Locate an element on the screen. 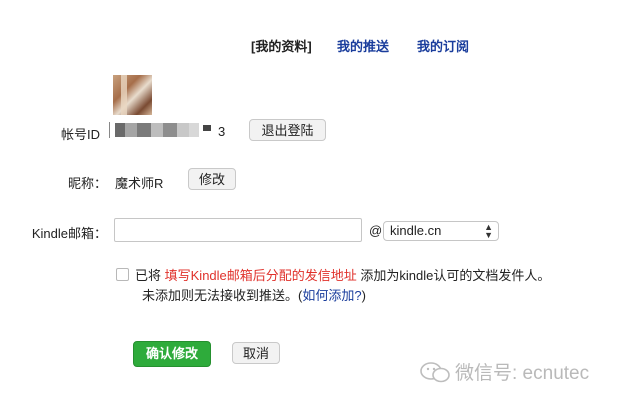 The image size is (640, 406). at-symbol: @ is located at coordinates (376, 230).